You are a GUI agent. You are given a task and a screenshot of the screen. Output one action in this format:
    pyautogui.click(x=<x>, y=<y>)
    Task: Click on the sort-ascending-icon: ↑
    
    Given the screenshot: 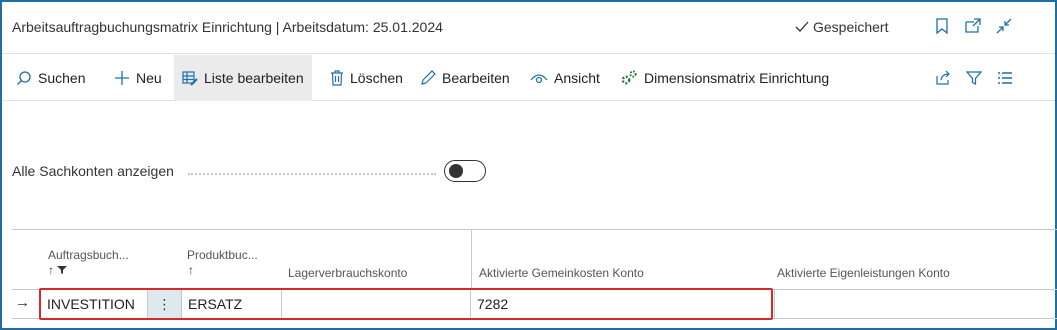 What is the action you would take?
    pyautogui.click(x=58, y=270)
    